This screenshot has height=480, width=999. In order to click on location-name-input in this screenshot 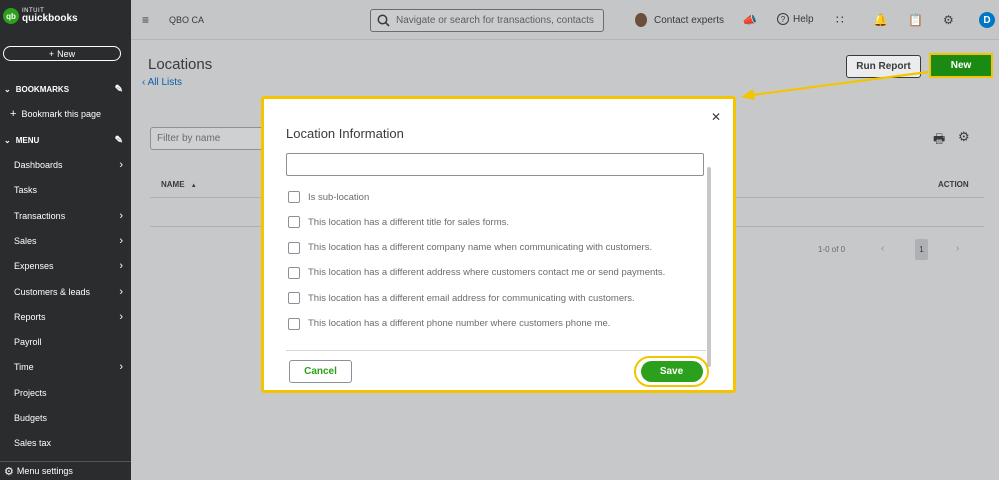, I will do `click(495, 164)`.